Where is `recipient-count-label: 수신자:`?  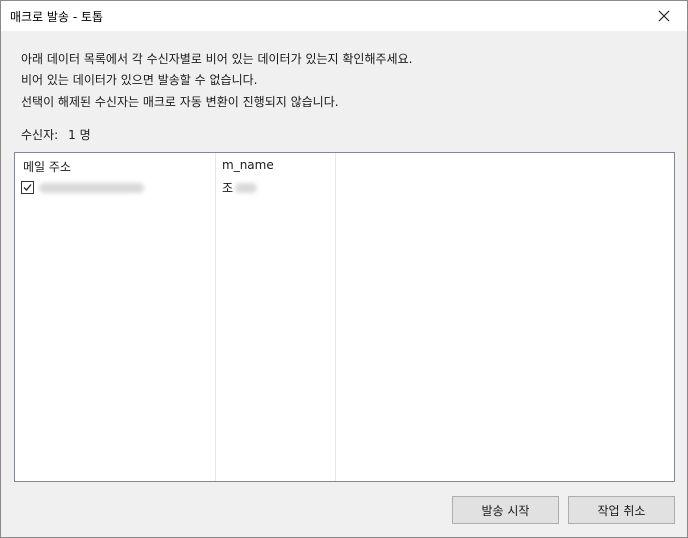
recipient-count-label: 수신자: is located at coordinates (40, 135).